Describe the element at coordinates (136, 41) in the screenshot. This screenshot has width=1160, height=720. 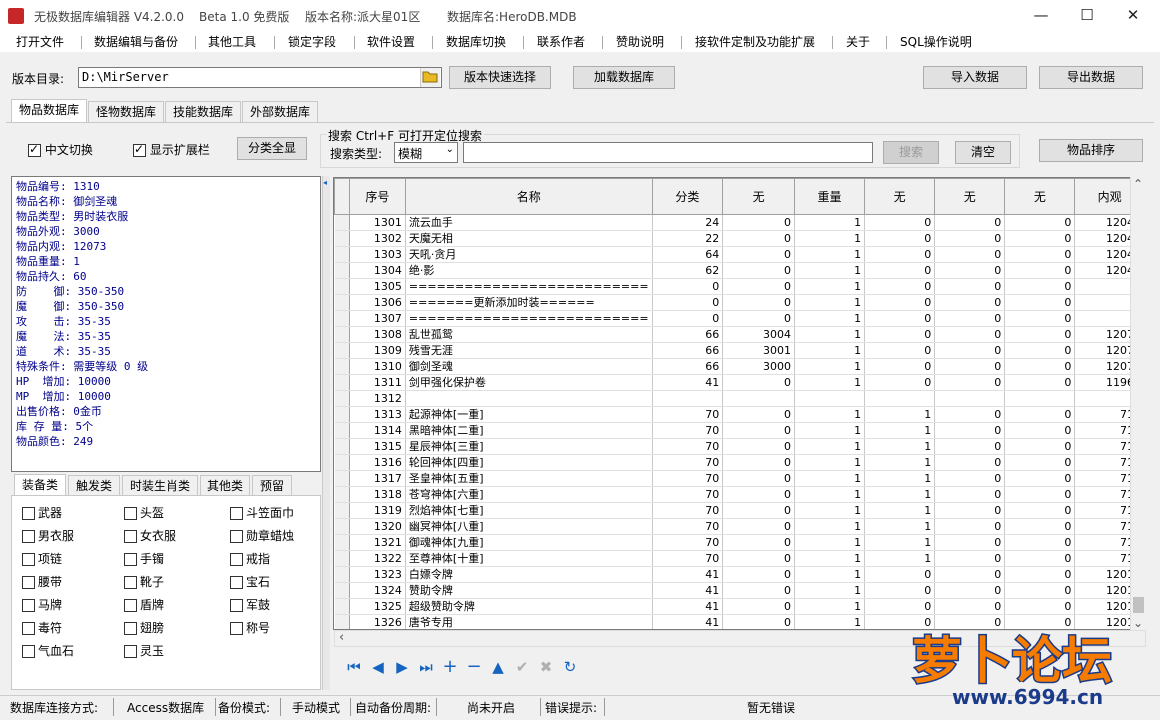
I see `menu-data-edit: 数据编辑与备份` at that location.